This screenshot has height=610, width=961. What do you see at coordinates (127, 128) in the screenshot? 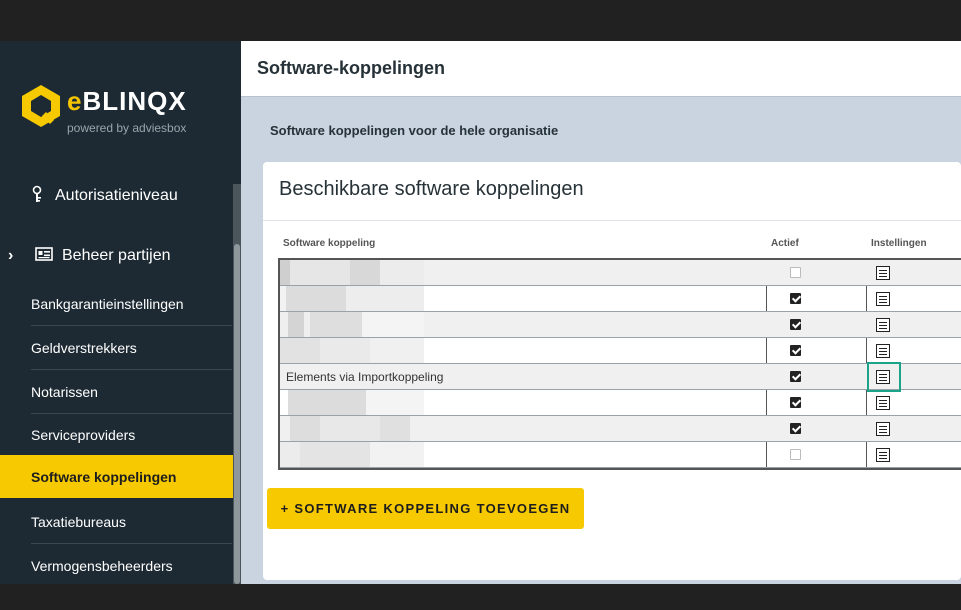
I see `brand-tagline: powered by adviesbox` at bounding box center [127, 128].